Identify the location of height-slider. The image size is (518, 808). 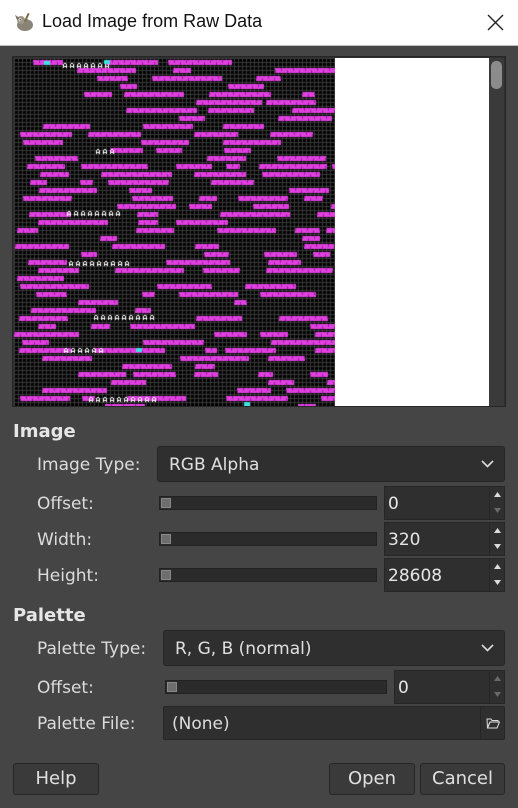
(268, 575).